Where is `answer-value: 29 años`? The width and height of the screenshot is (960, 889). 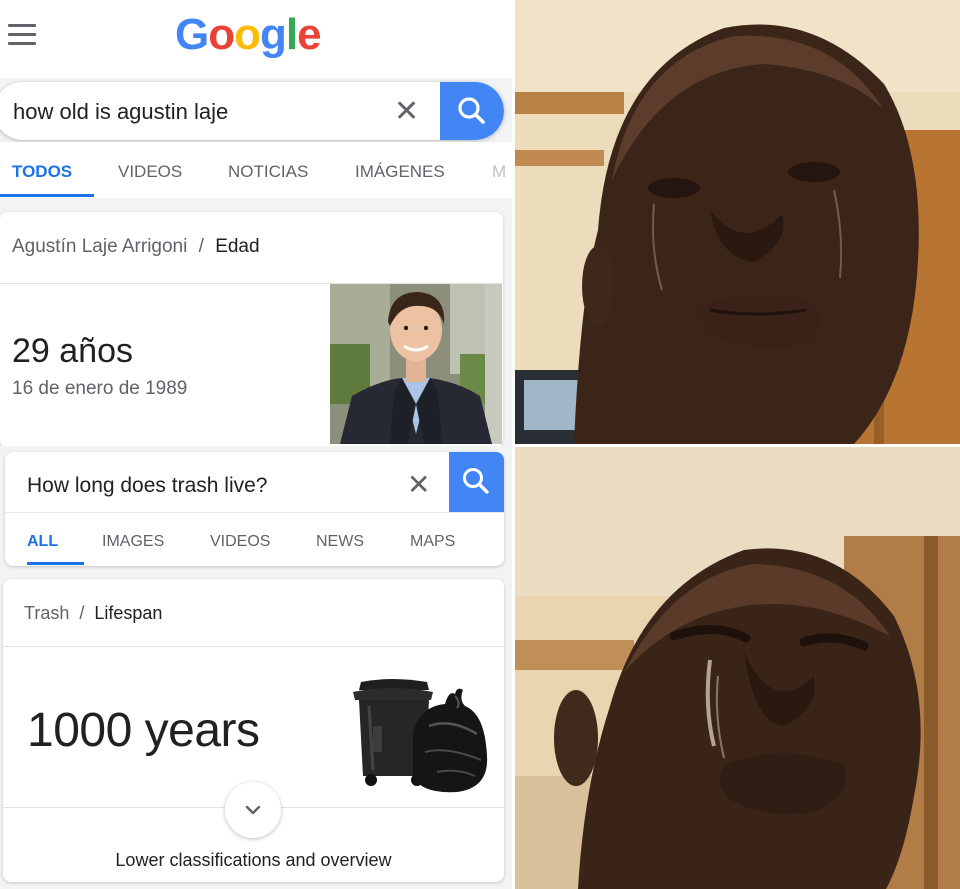 answer-value: 29 años is located at coordinates (72, 351).